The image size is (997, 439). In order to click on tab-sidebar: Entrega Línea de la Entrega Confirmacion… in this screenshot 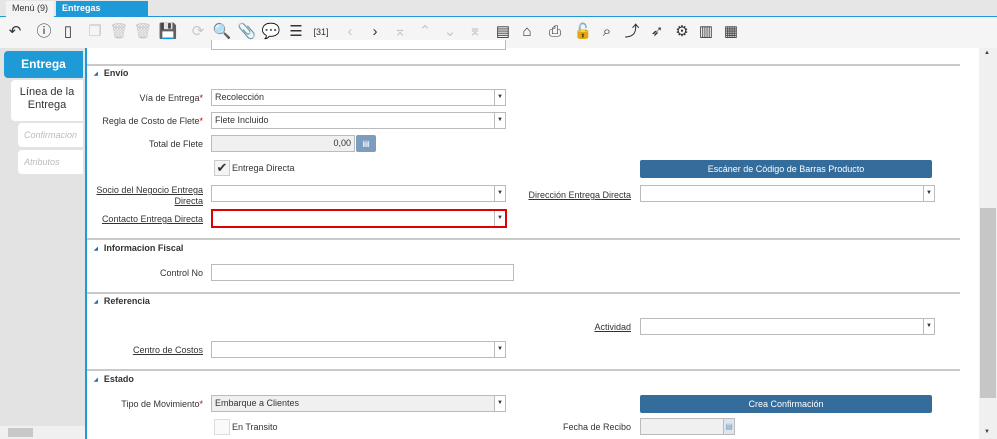, I will do `click(42, 243)`.